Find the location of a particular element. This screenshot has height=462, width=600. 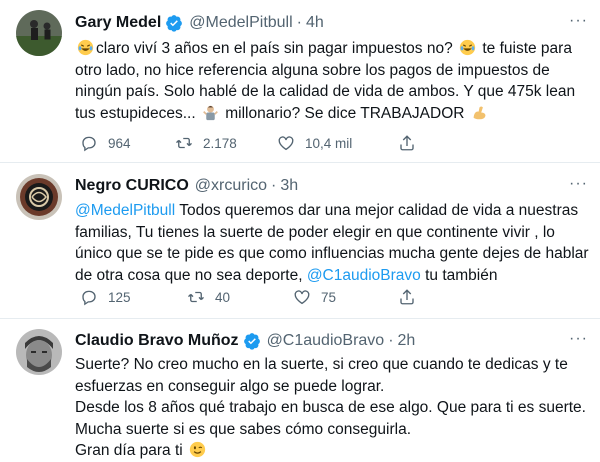

tweet-text-part: tu también is located at coordinates (461, 275).